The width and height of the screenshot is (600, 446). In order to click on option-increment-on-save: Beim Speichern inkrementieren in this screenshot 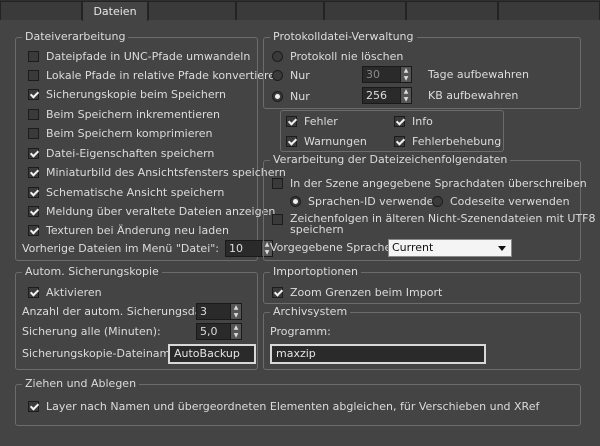, I will do `click(124, 114)`.